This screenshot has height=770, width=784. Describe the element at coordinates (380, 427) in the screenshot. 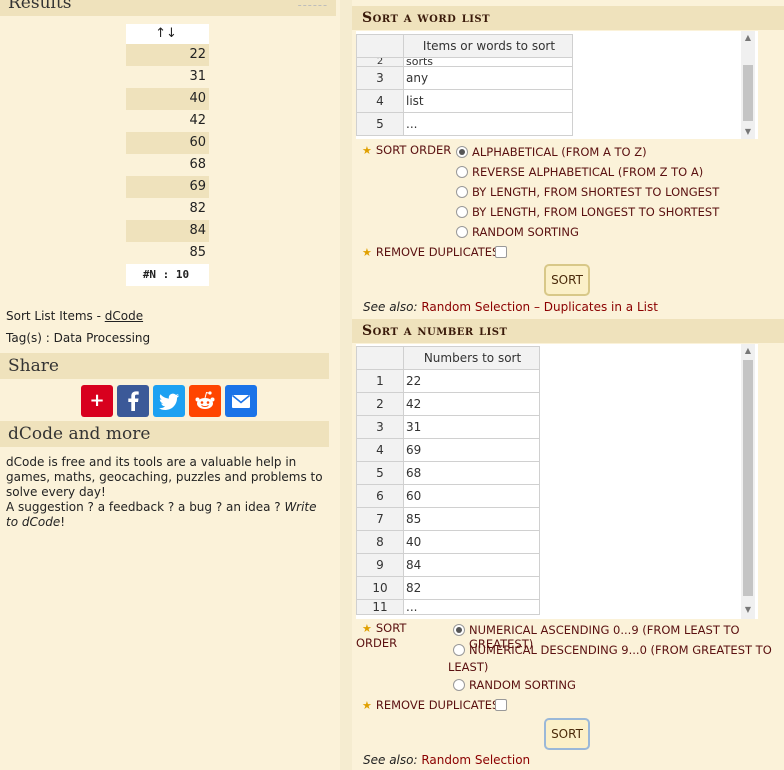

I see `row-index: 3` at that location.